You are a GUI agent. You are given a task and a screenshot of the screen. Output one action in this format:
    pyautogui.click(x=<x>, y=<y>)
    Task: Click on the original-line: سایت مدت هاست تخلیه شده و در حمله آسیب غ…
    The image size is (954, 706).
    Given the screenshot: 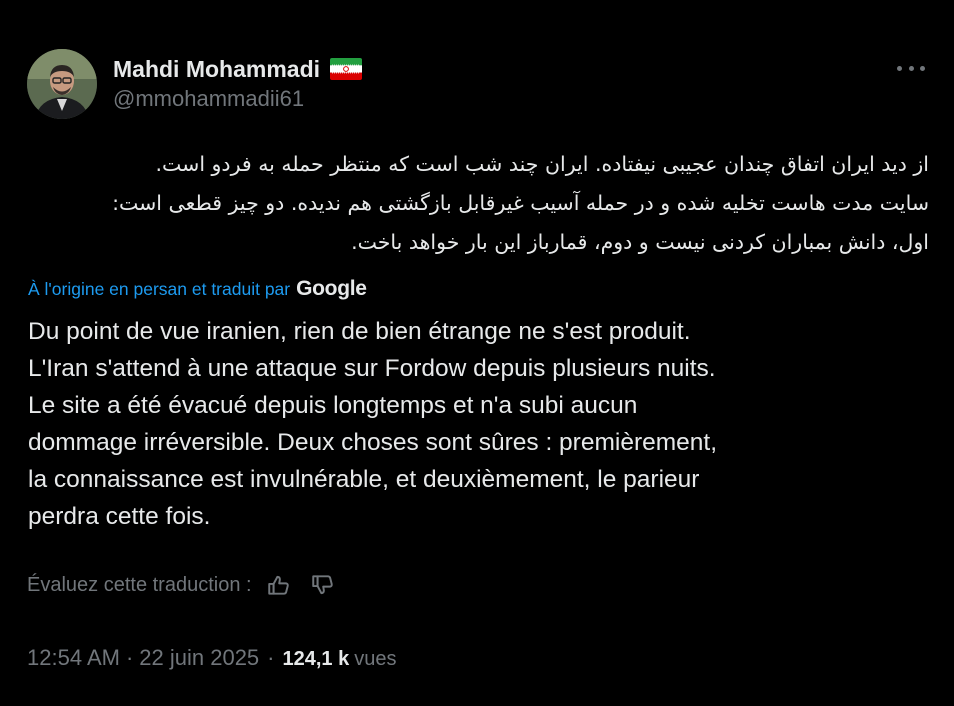 What is the action you would take?
    pyautogui.click(x=520, y=203)
    